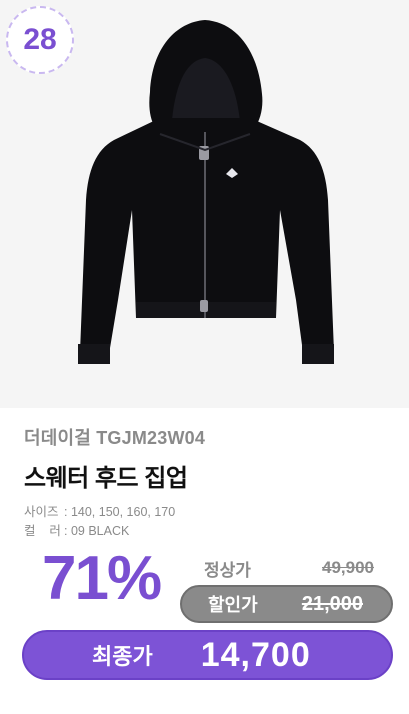  What do you see at coordinates (208, 475) in the screenshot?
I see `product-name: 스웨터 후드 집업` at bounding box center [208, 475].